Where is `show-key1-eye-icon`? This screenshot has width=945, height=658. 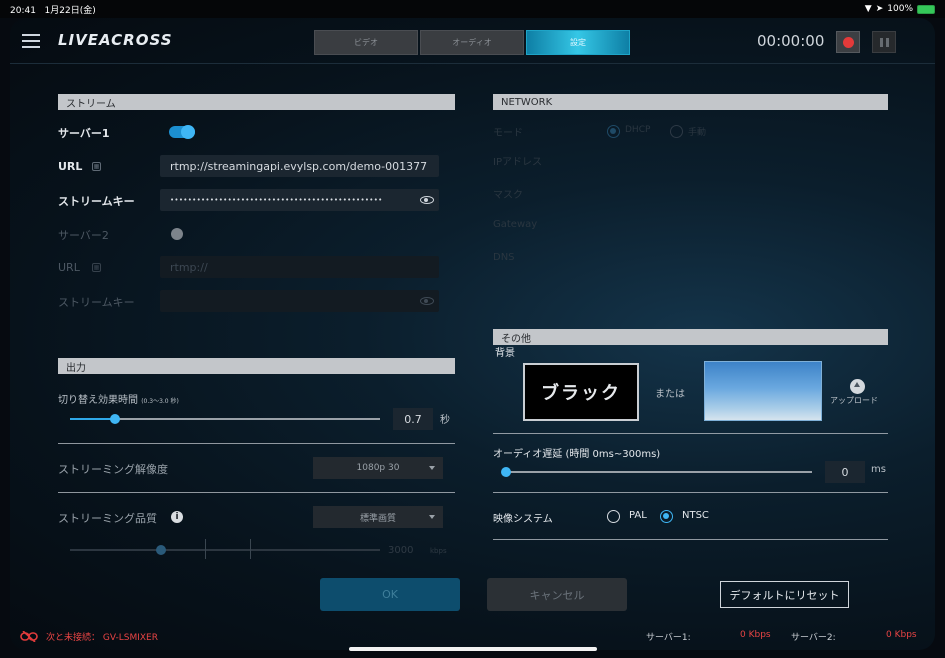
show-key1-eye-icon is located at coordinates (427, 200).